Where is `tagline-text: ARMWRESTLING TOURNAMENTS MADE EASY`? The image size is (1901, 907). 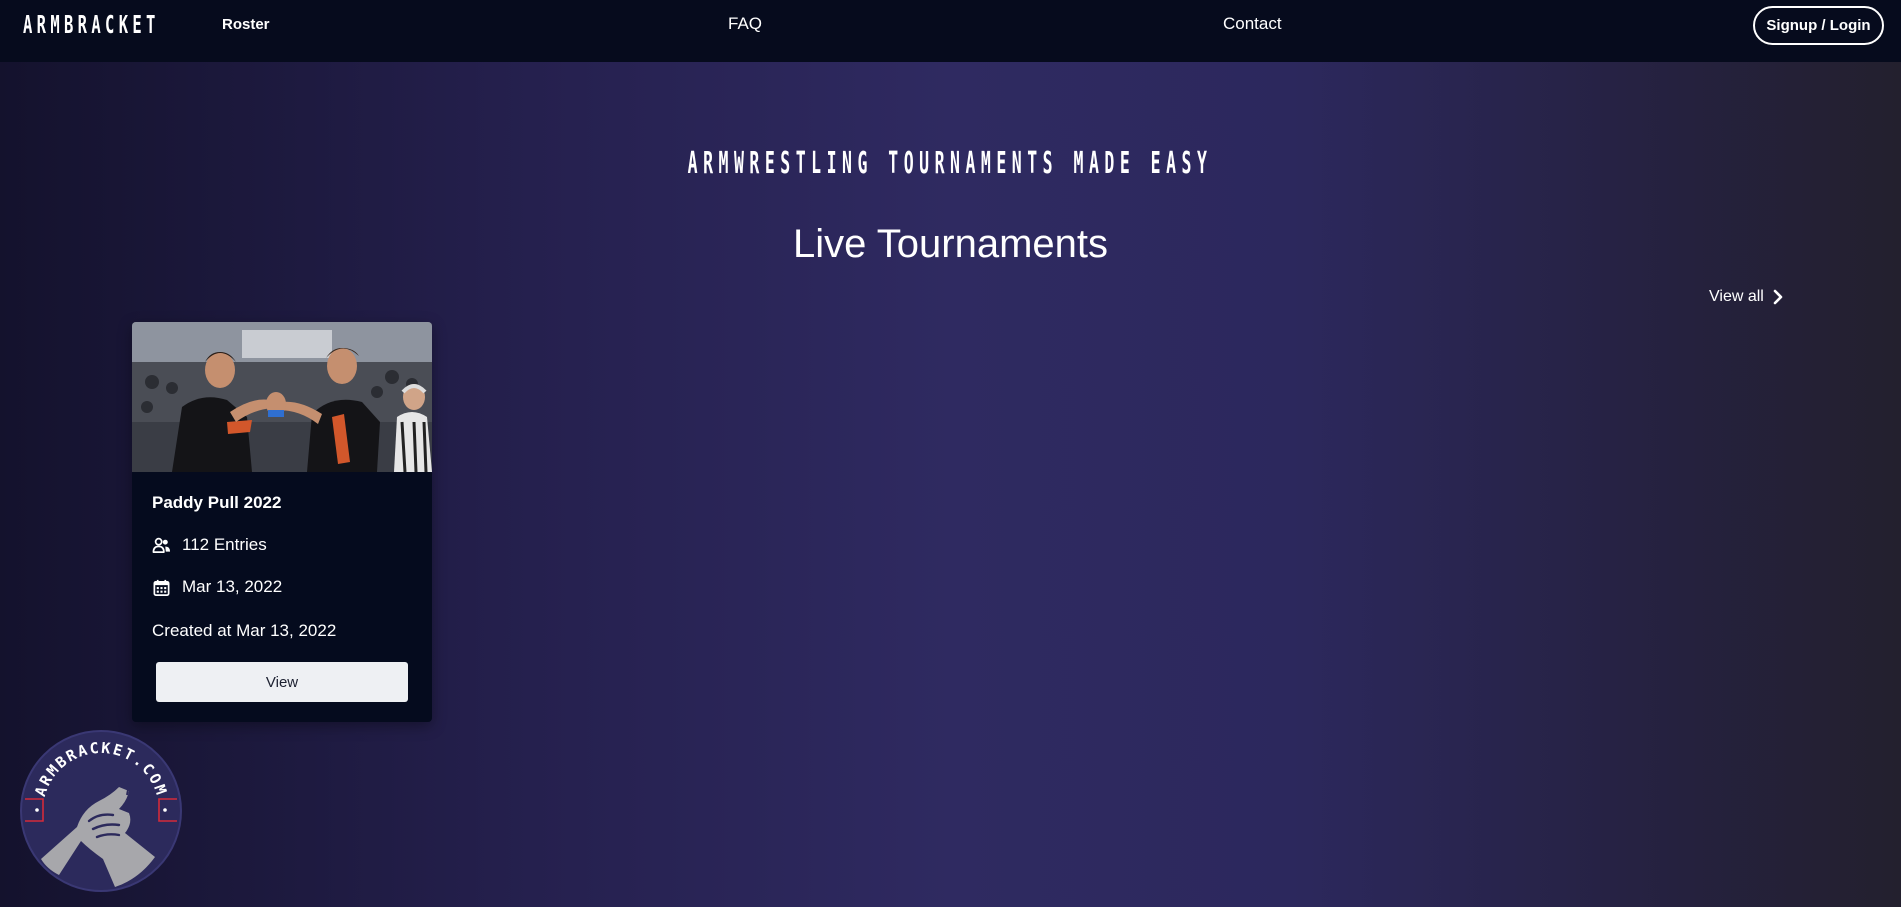 tagline-text: ARMWRESTLING TOURNAMENTS MADE EASY is located at coordinates (950, 163).